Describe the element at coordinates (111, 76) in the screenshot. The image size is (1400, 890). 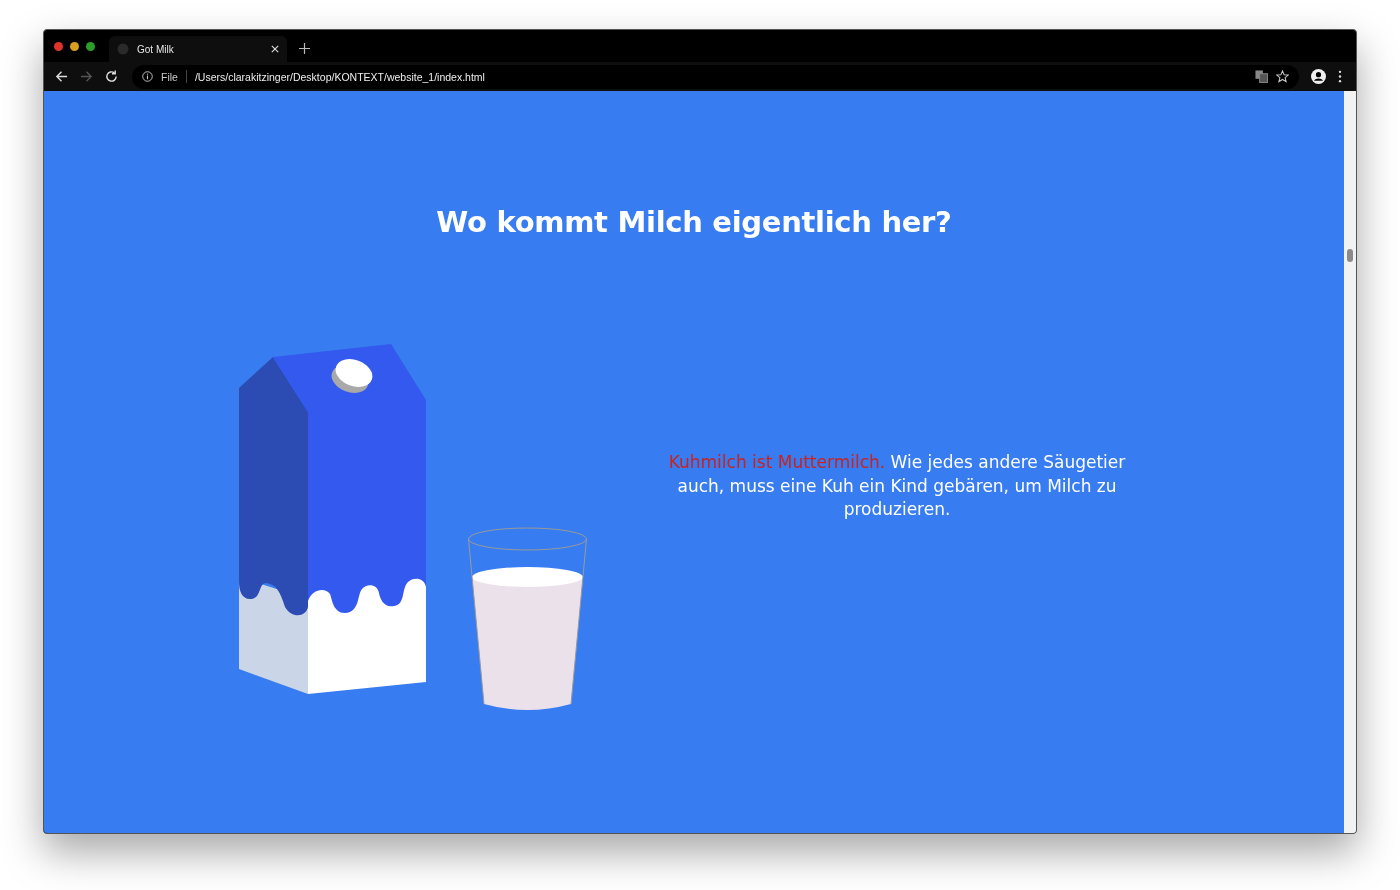
I see `reload-icon` at that location.